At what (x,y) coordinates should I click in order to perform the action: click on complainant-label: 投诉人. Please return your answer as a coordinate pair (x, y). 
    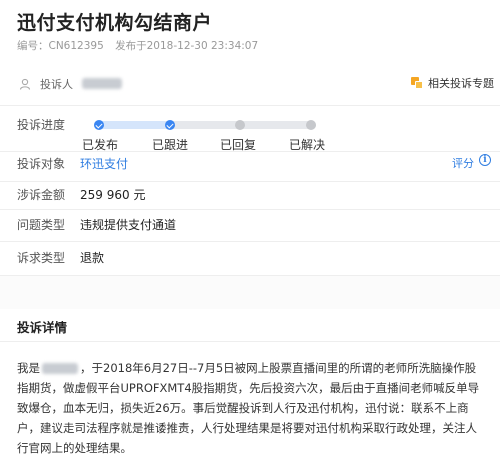
    Looking at the image, I should click on (56, 84).